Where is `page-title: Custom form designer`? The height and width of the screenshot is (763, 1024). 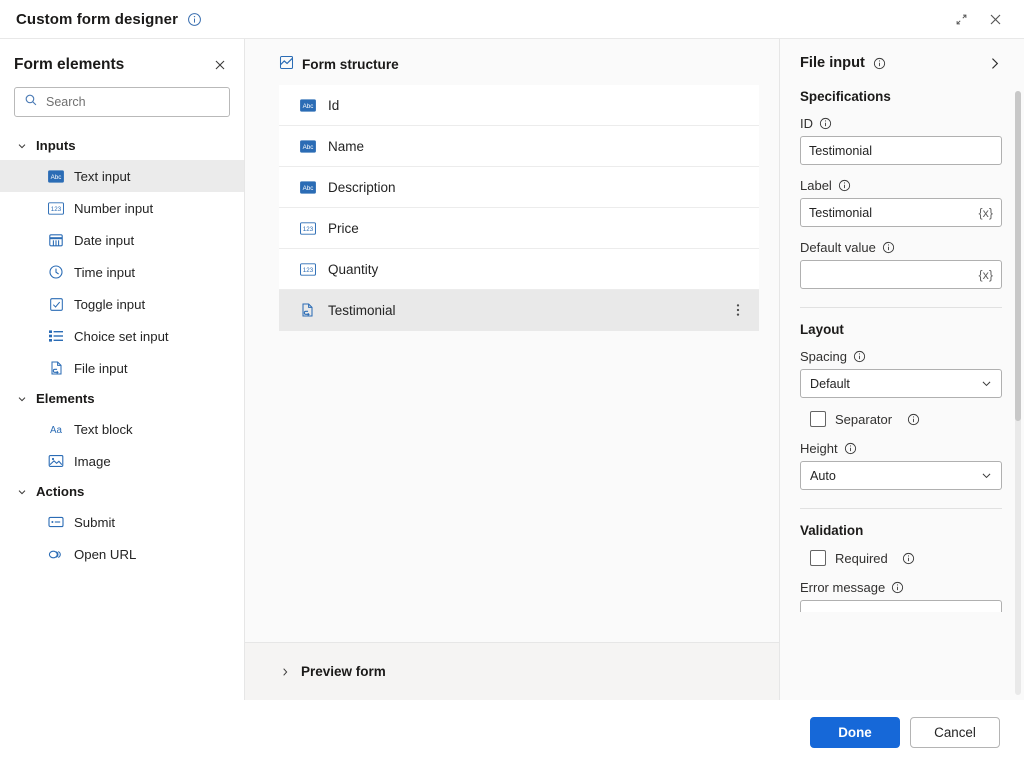 page-title: Custom form designer is located at coordinates (97, 19).